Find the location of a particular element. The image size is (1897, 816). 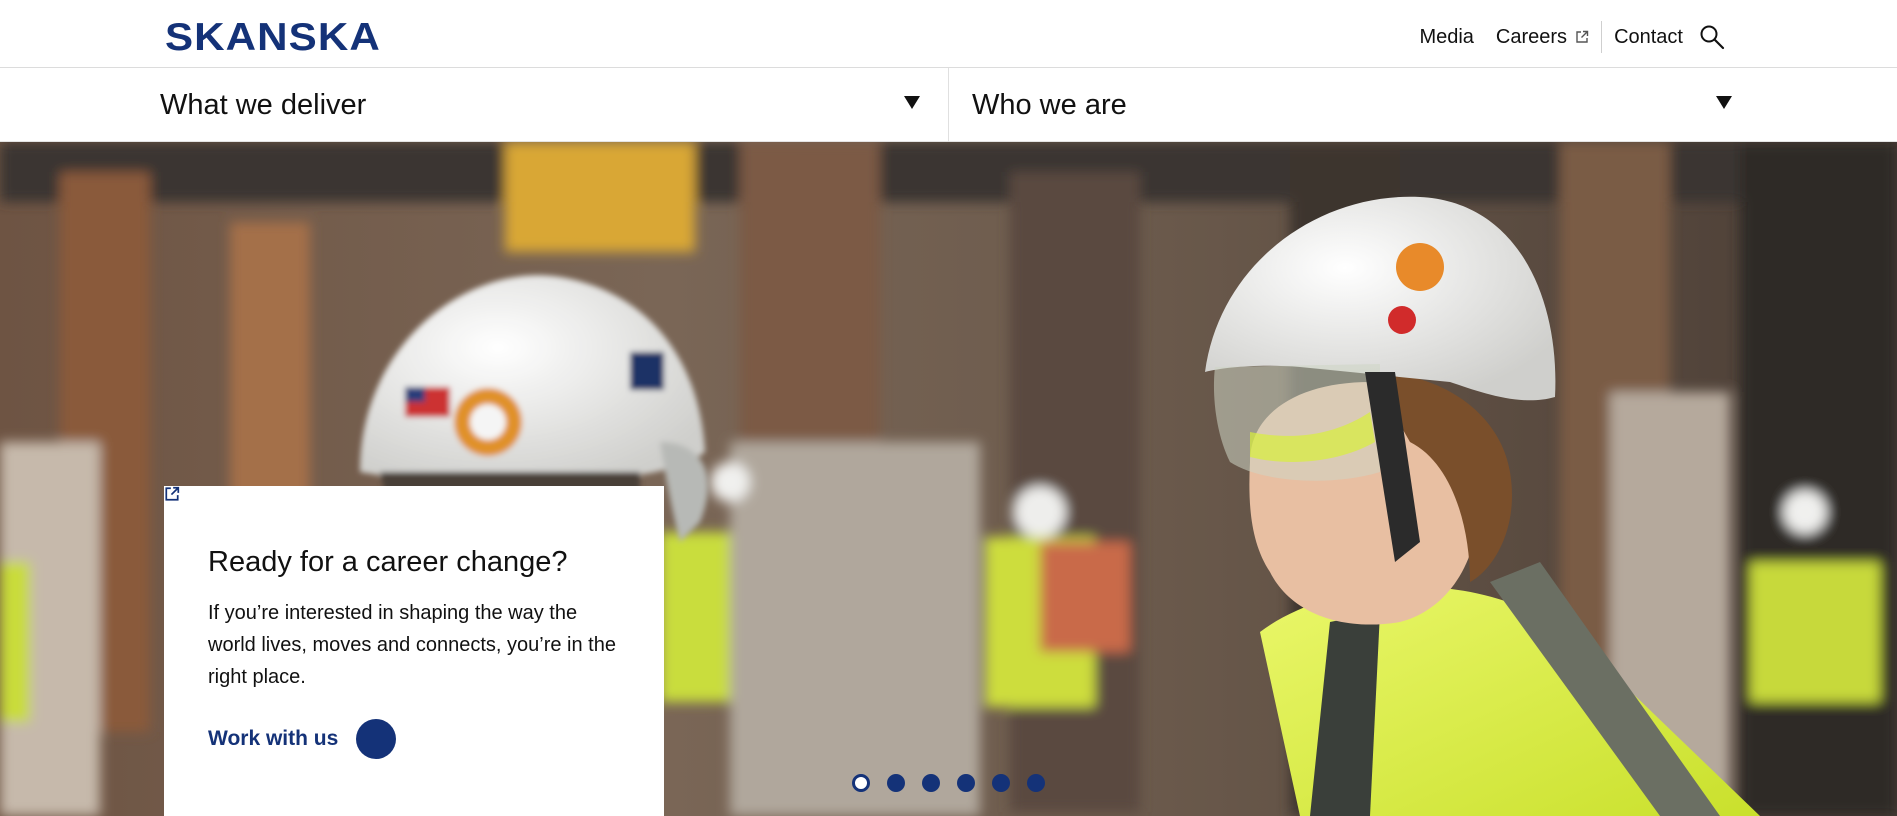

main-navigation: What we deliver Who we are is located at coordinates (948, 105).